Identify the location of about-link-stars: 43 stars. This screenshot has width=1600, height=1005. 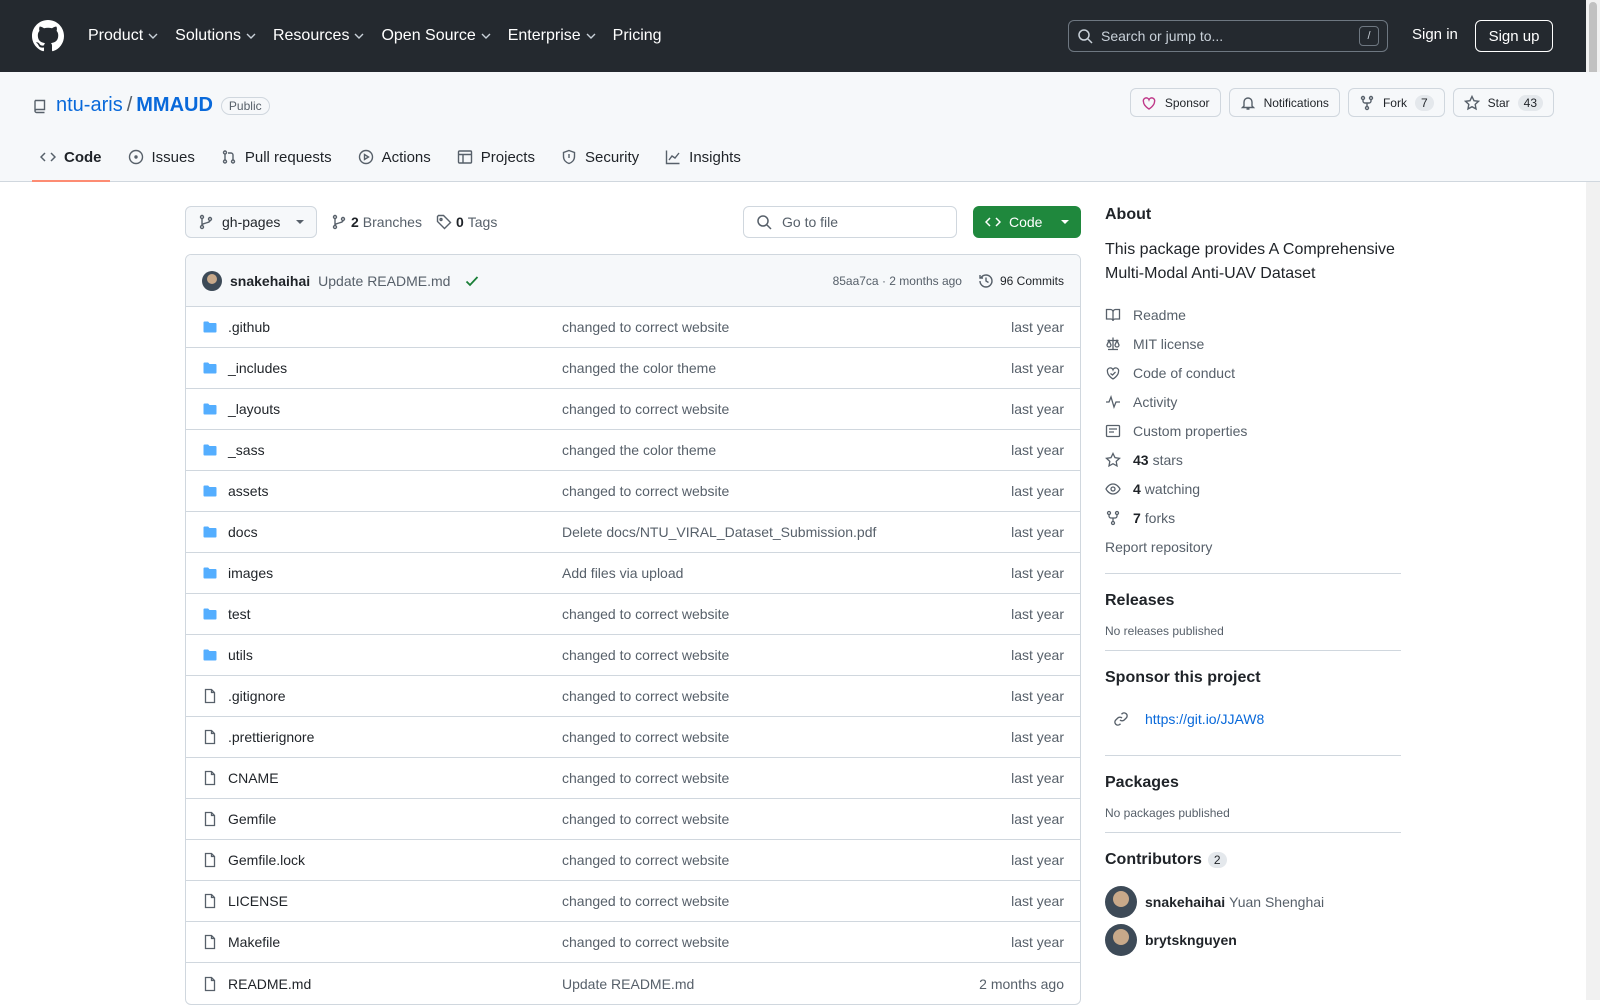
(1253, 459).